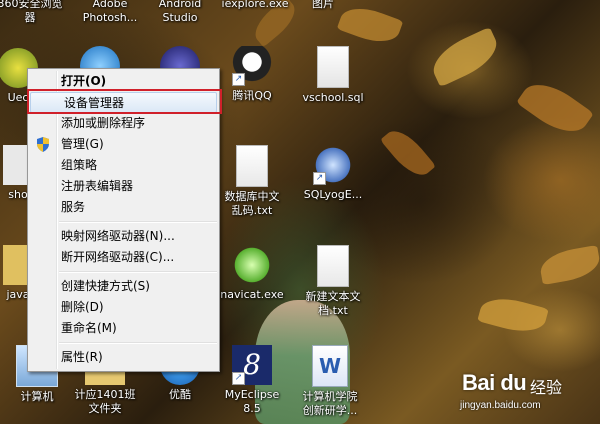  What do you see at coordinates (123, 307) in the screenshot?
I see `menu-item-delete: 删除(D)` at bounding box center [123, 307].